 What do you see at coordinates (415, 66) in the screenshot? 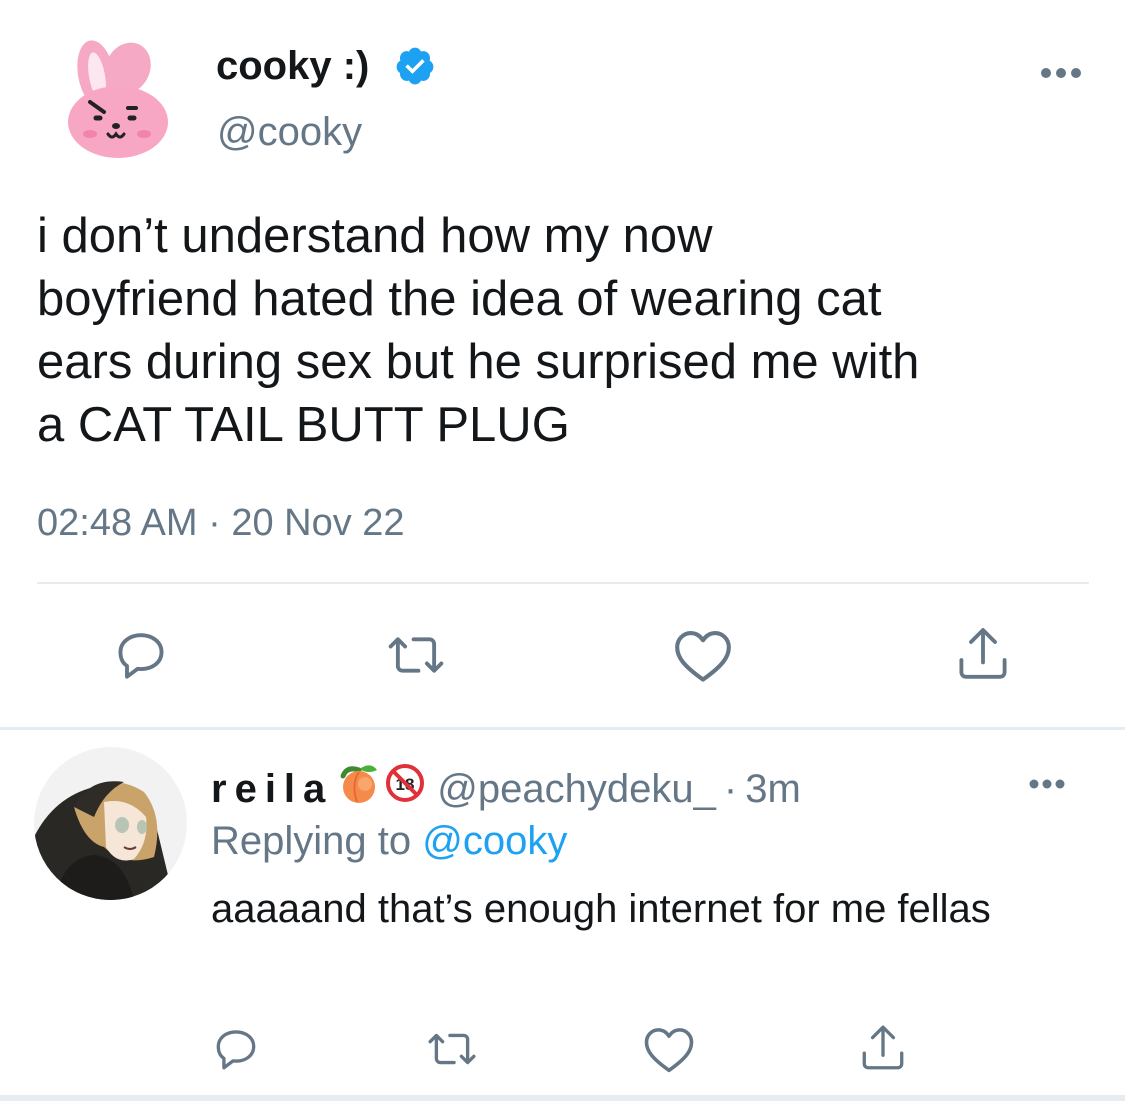
I see `verified-badge-icon` at bounding box center [415, 66].